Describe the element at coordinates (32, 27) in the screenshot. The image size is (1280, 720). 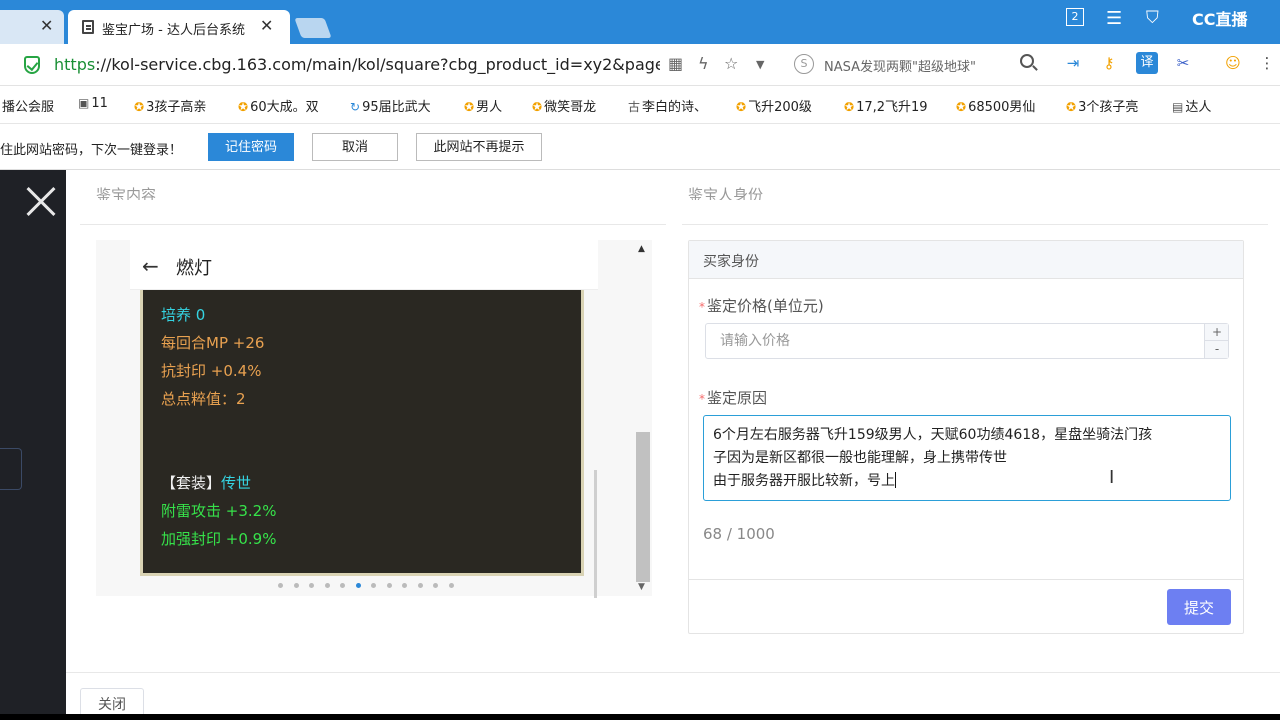
I see `tab-previous: ✕` at that location.